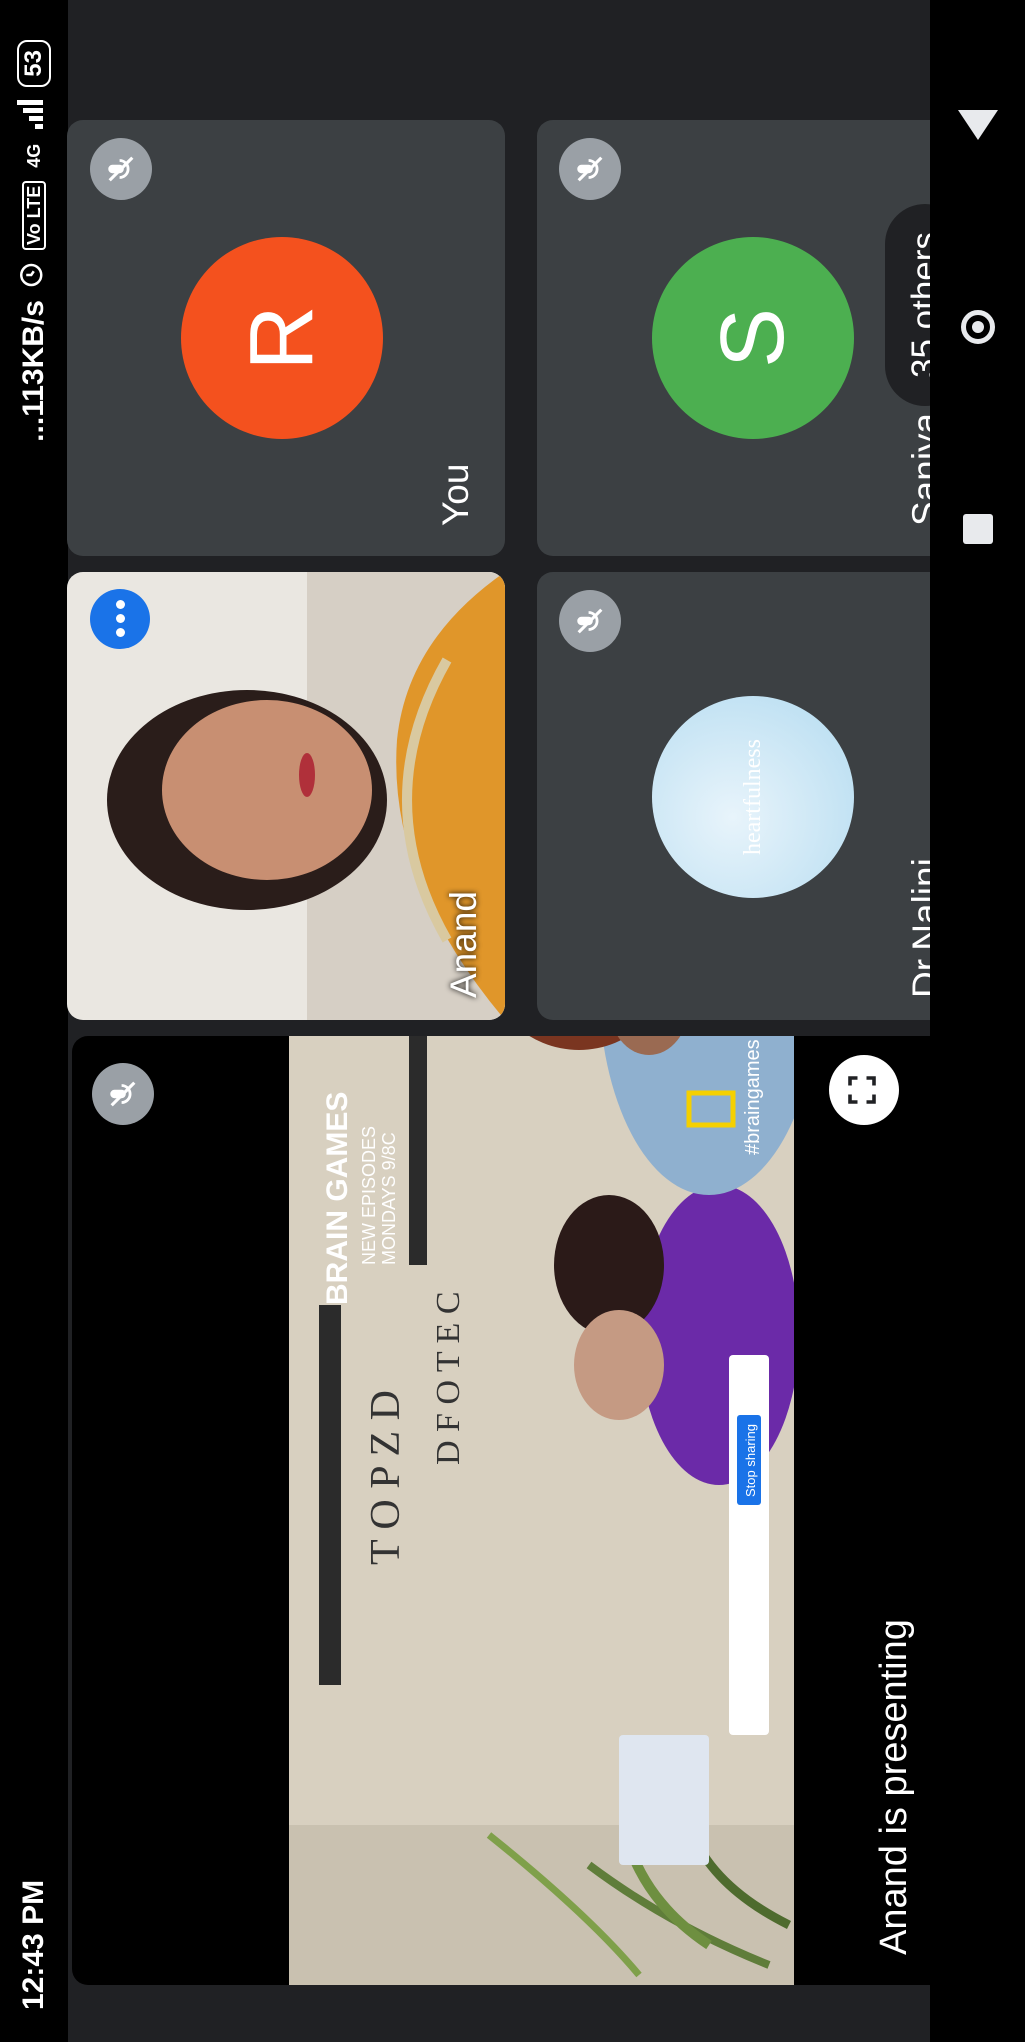  I want to click on alarm-icon, so click(34, 275).